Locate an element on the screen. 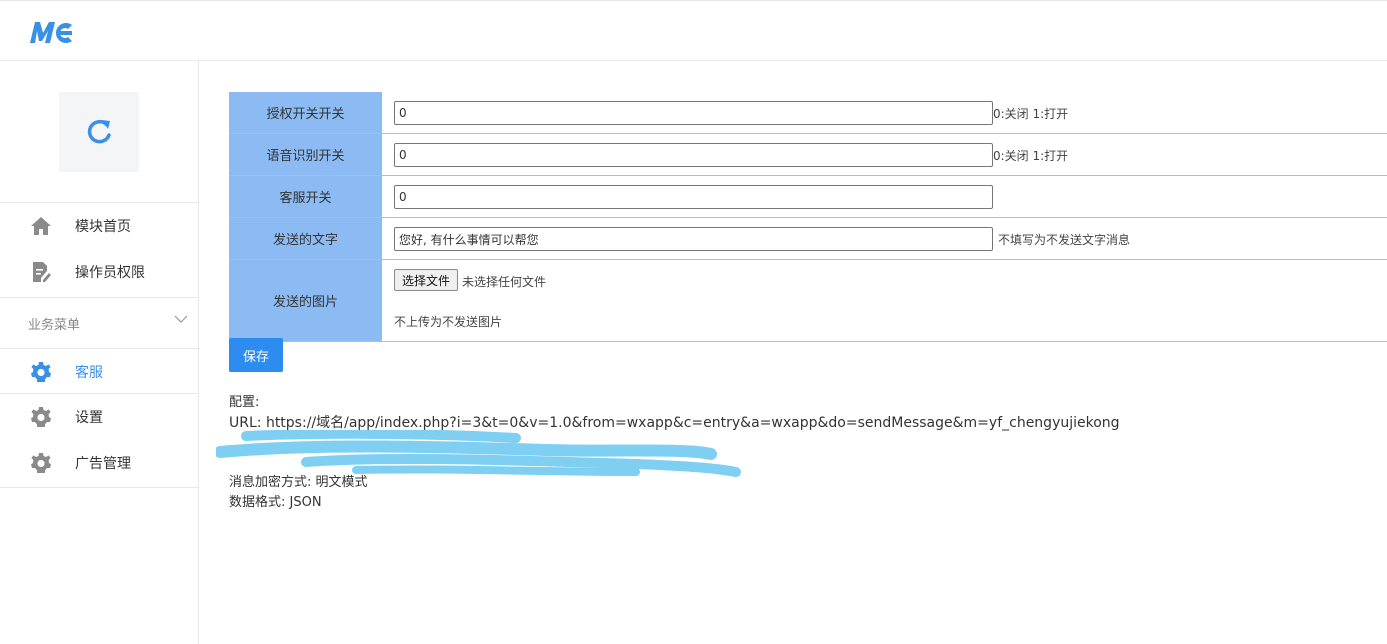 The image size is (1387, 644). sidebar-item-label: 客服 is located at coordinates (89, 373).